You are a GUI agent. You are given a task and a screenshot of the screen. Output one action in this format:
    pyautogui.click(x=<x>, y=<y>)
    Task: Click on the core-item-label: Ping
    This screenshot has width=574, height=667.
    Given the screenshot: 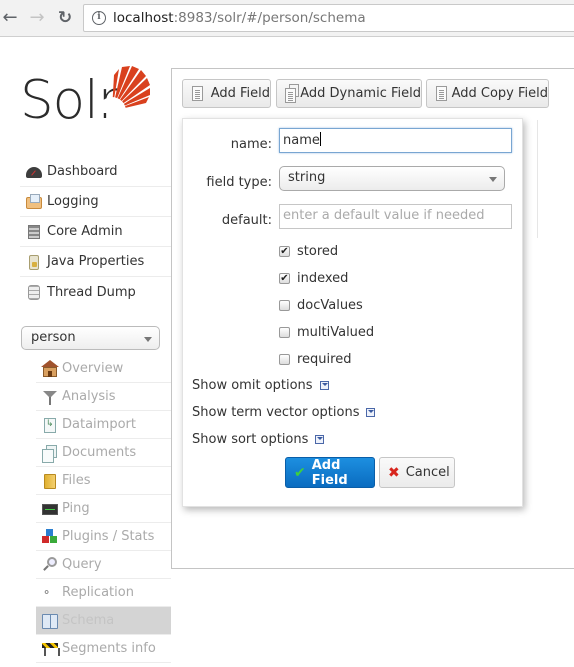 What is the action you would take?
    pyautogui.click(x=76, y=508)
    